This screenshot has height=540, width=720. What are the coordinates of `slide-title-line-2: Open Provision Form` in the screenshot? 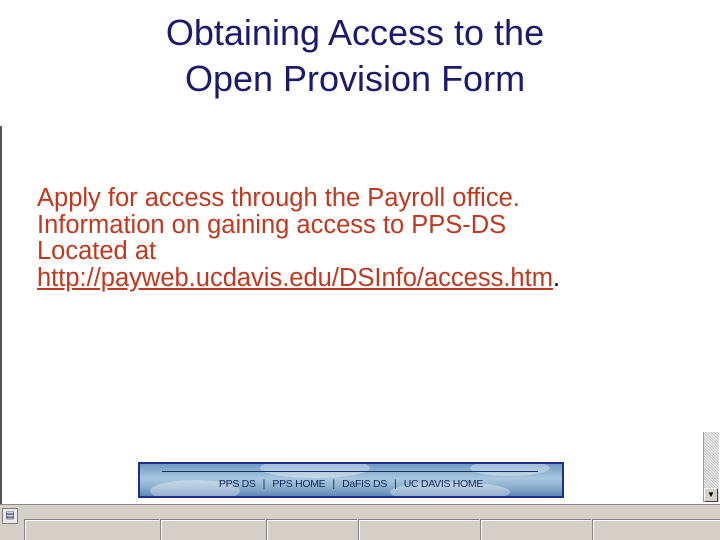 It's located at (355, 78).